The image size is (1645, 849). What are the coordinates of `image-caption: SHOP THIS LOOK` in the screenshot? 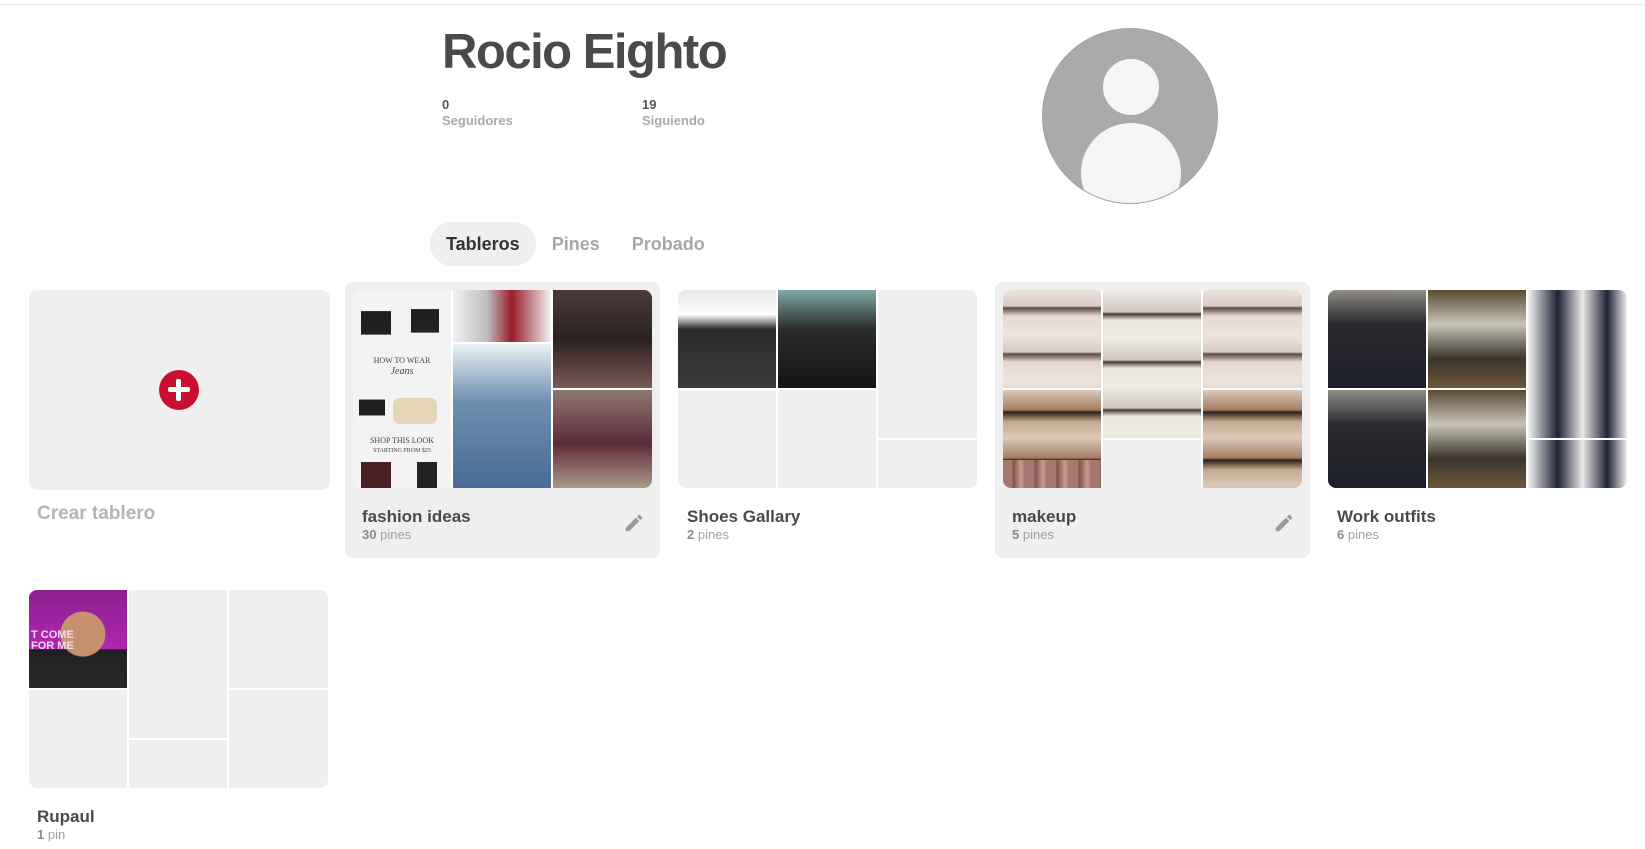 It's located at (401, 440).